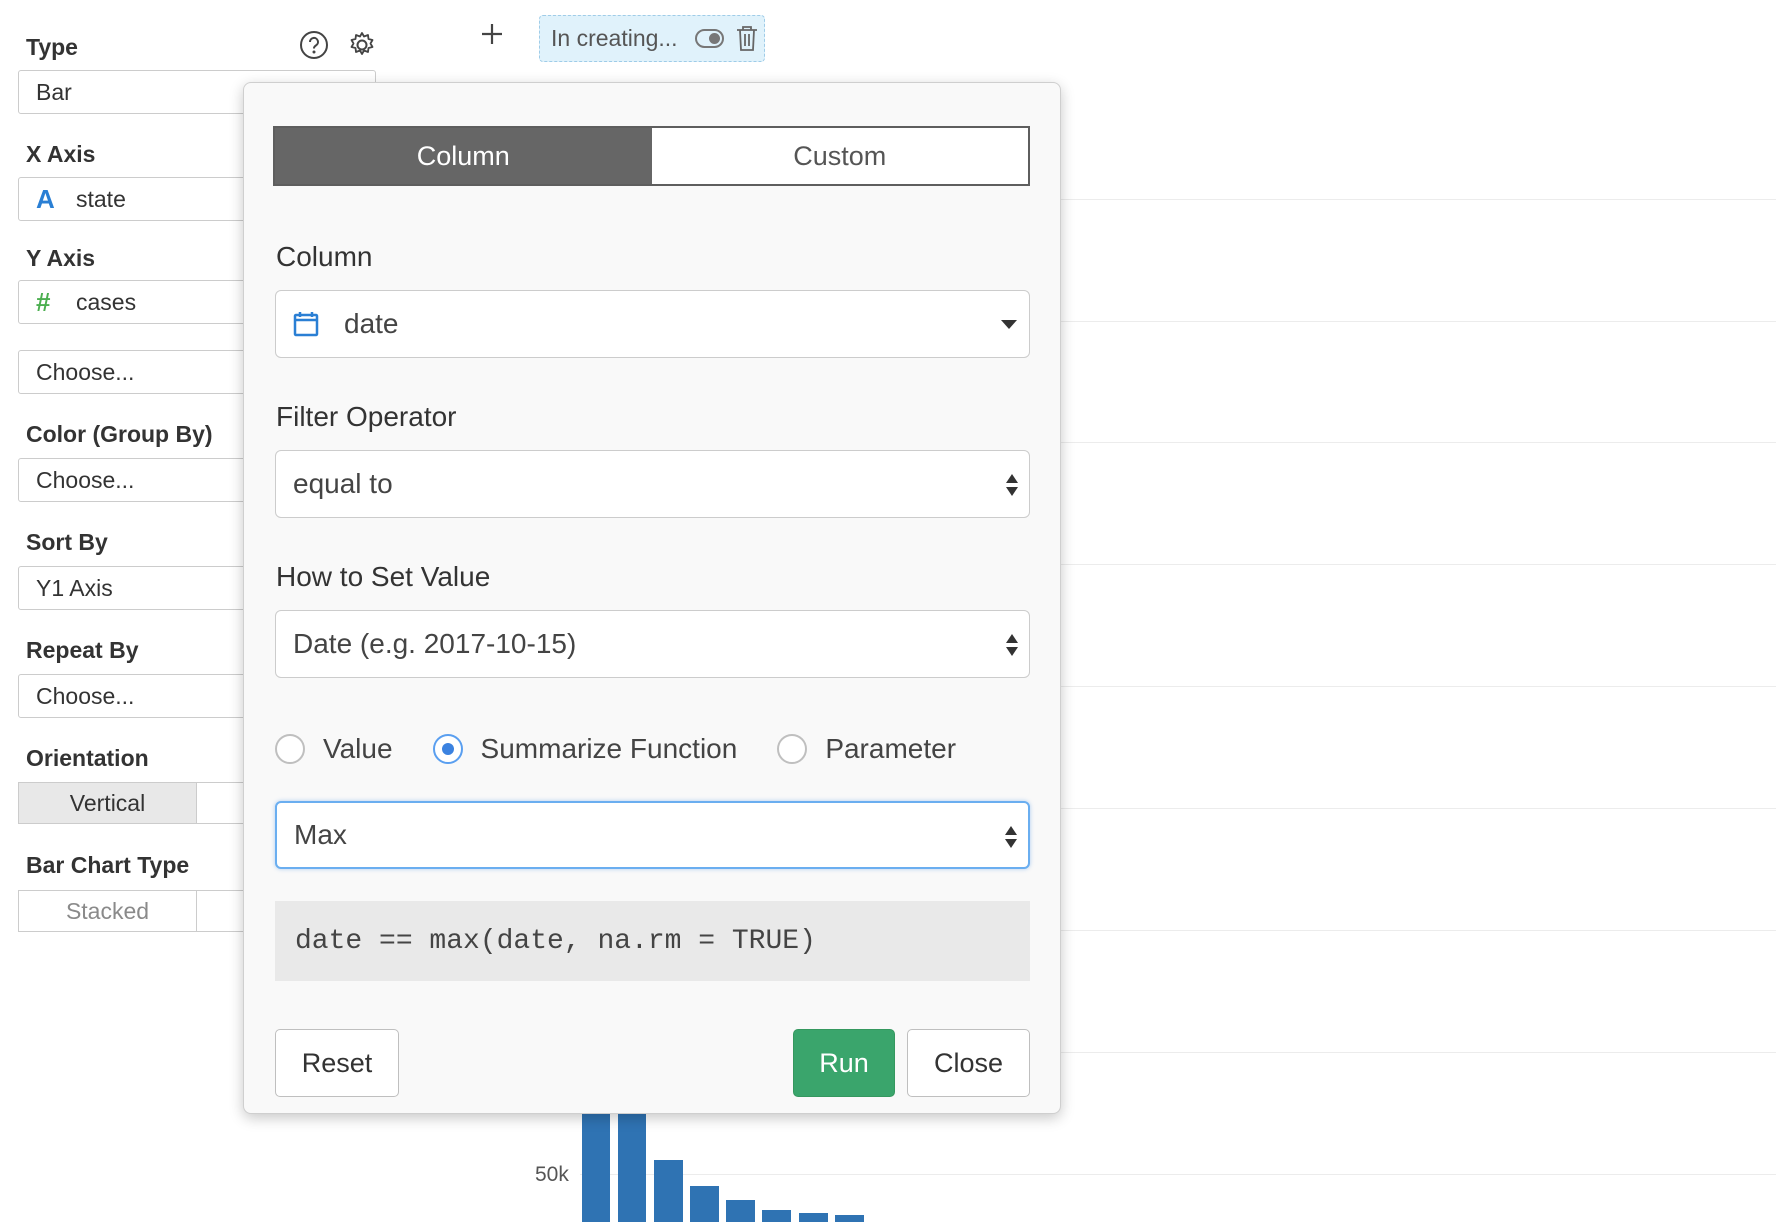 The height and width of the screenshot is (1222, 1776). Describe the element at coordinates (362, 45) in the screenshot. I see `gear-icon` at that location.